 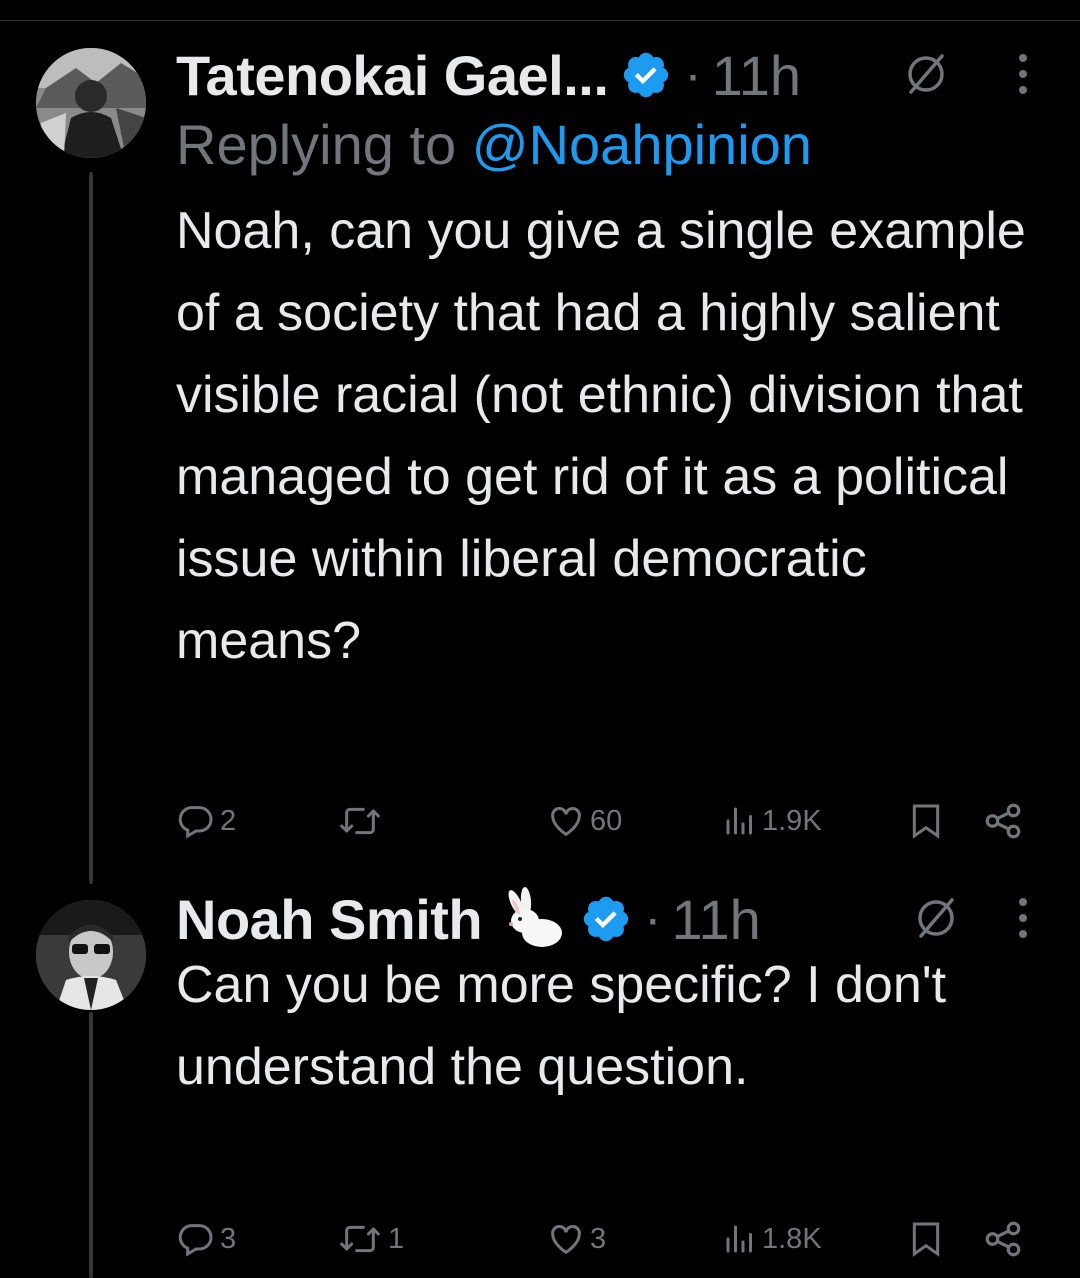 I want to click on tweet-1-actions: 2 60 1.9K, so click(x=606, y=821).